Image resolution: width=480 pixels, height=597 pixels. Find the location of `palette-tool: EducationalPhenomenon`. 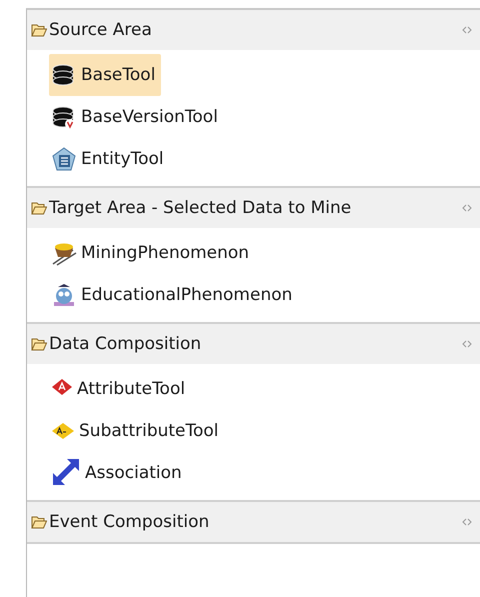

palette-tool: EducationalPhenomenon is located at coordinates (173, 295).